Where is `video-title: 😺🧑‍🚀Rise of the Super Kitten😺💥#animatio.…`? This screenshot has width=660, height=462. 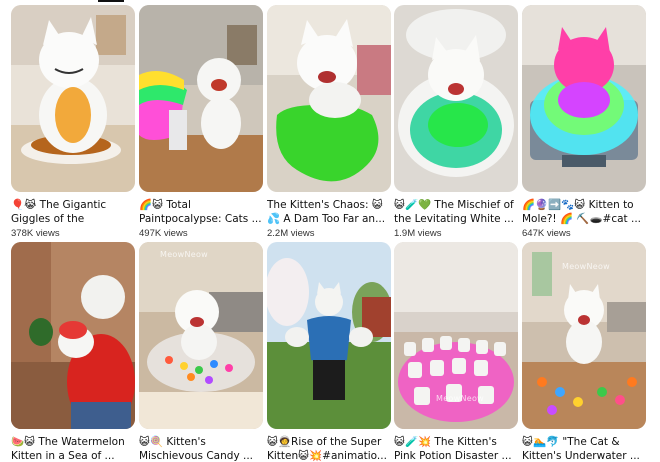
video-title: 😺🧑‍🚀Rise of the Super Kitten😺💥#animatio.… is located at coordinates (329, 448).